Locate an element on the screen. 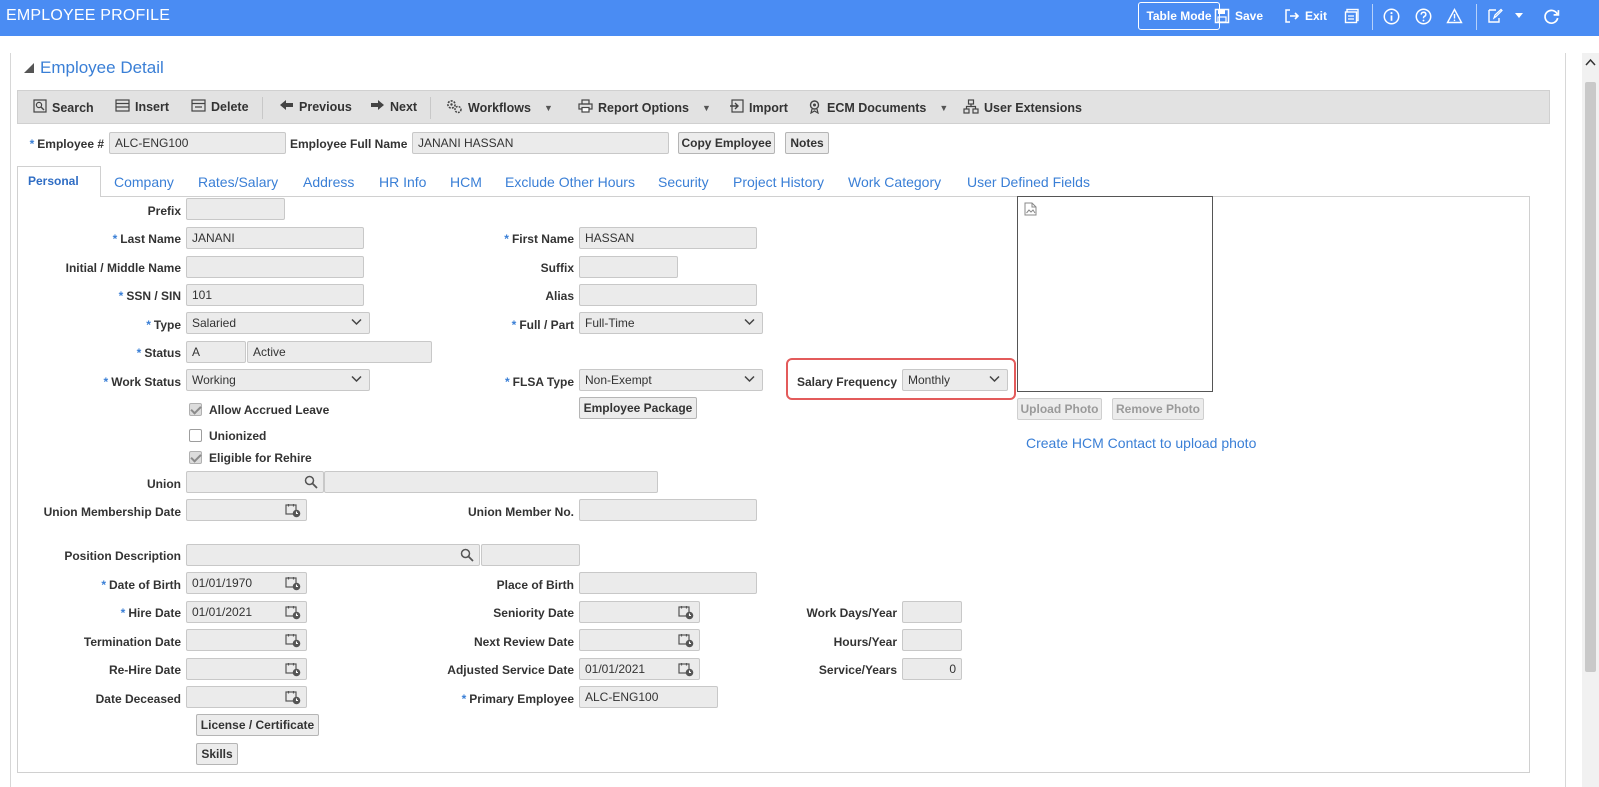 Image resolution: width=1599 pixels, height=787 pixels. report-icon is located at coordinates (1352, 16).